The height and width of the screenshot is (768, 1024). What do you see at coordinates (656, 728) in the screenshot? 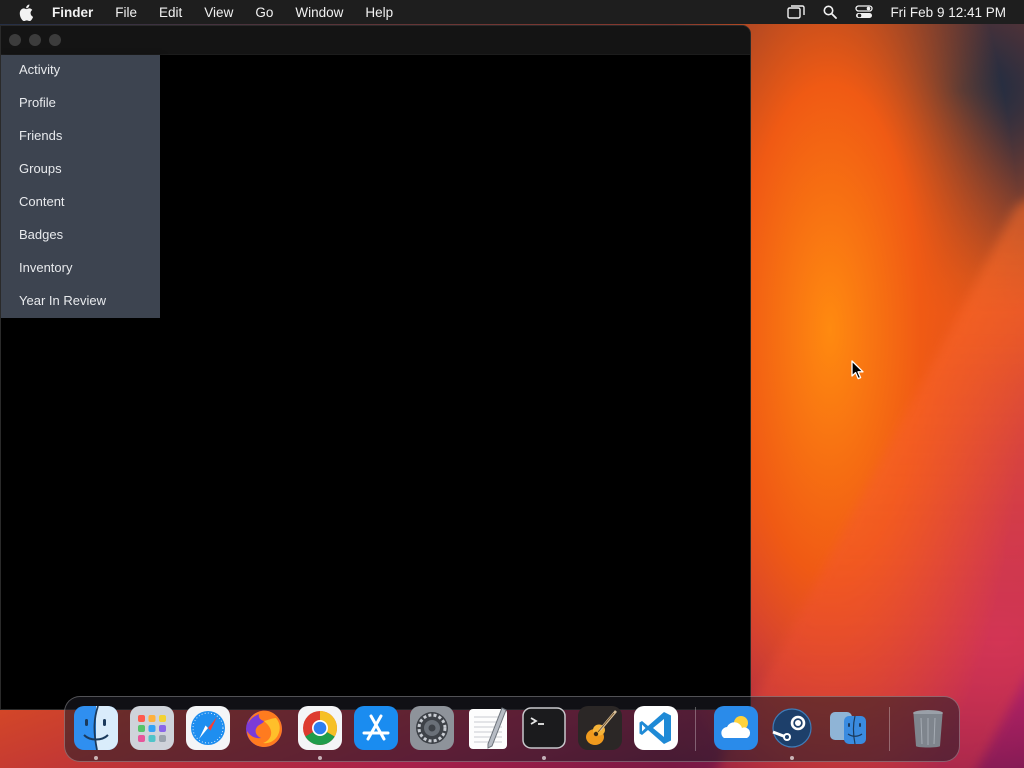
I see `vscode-icon` at bounding box center [656, 728].